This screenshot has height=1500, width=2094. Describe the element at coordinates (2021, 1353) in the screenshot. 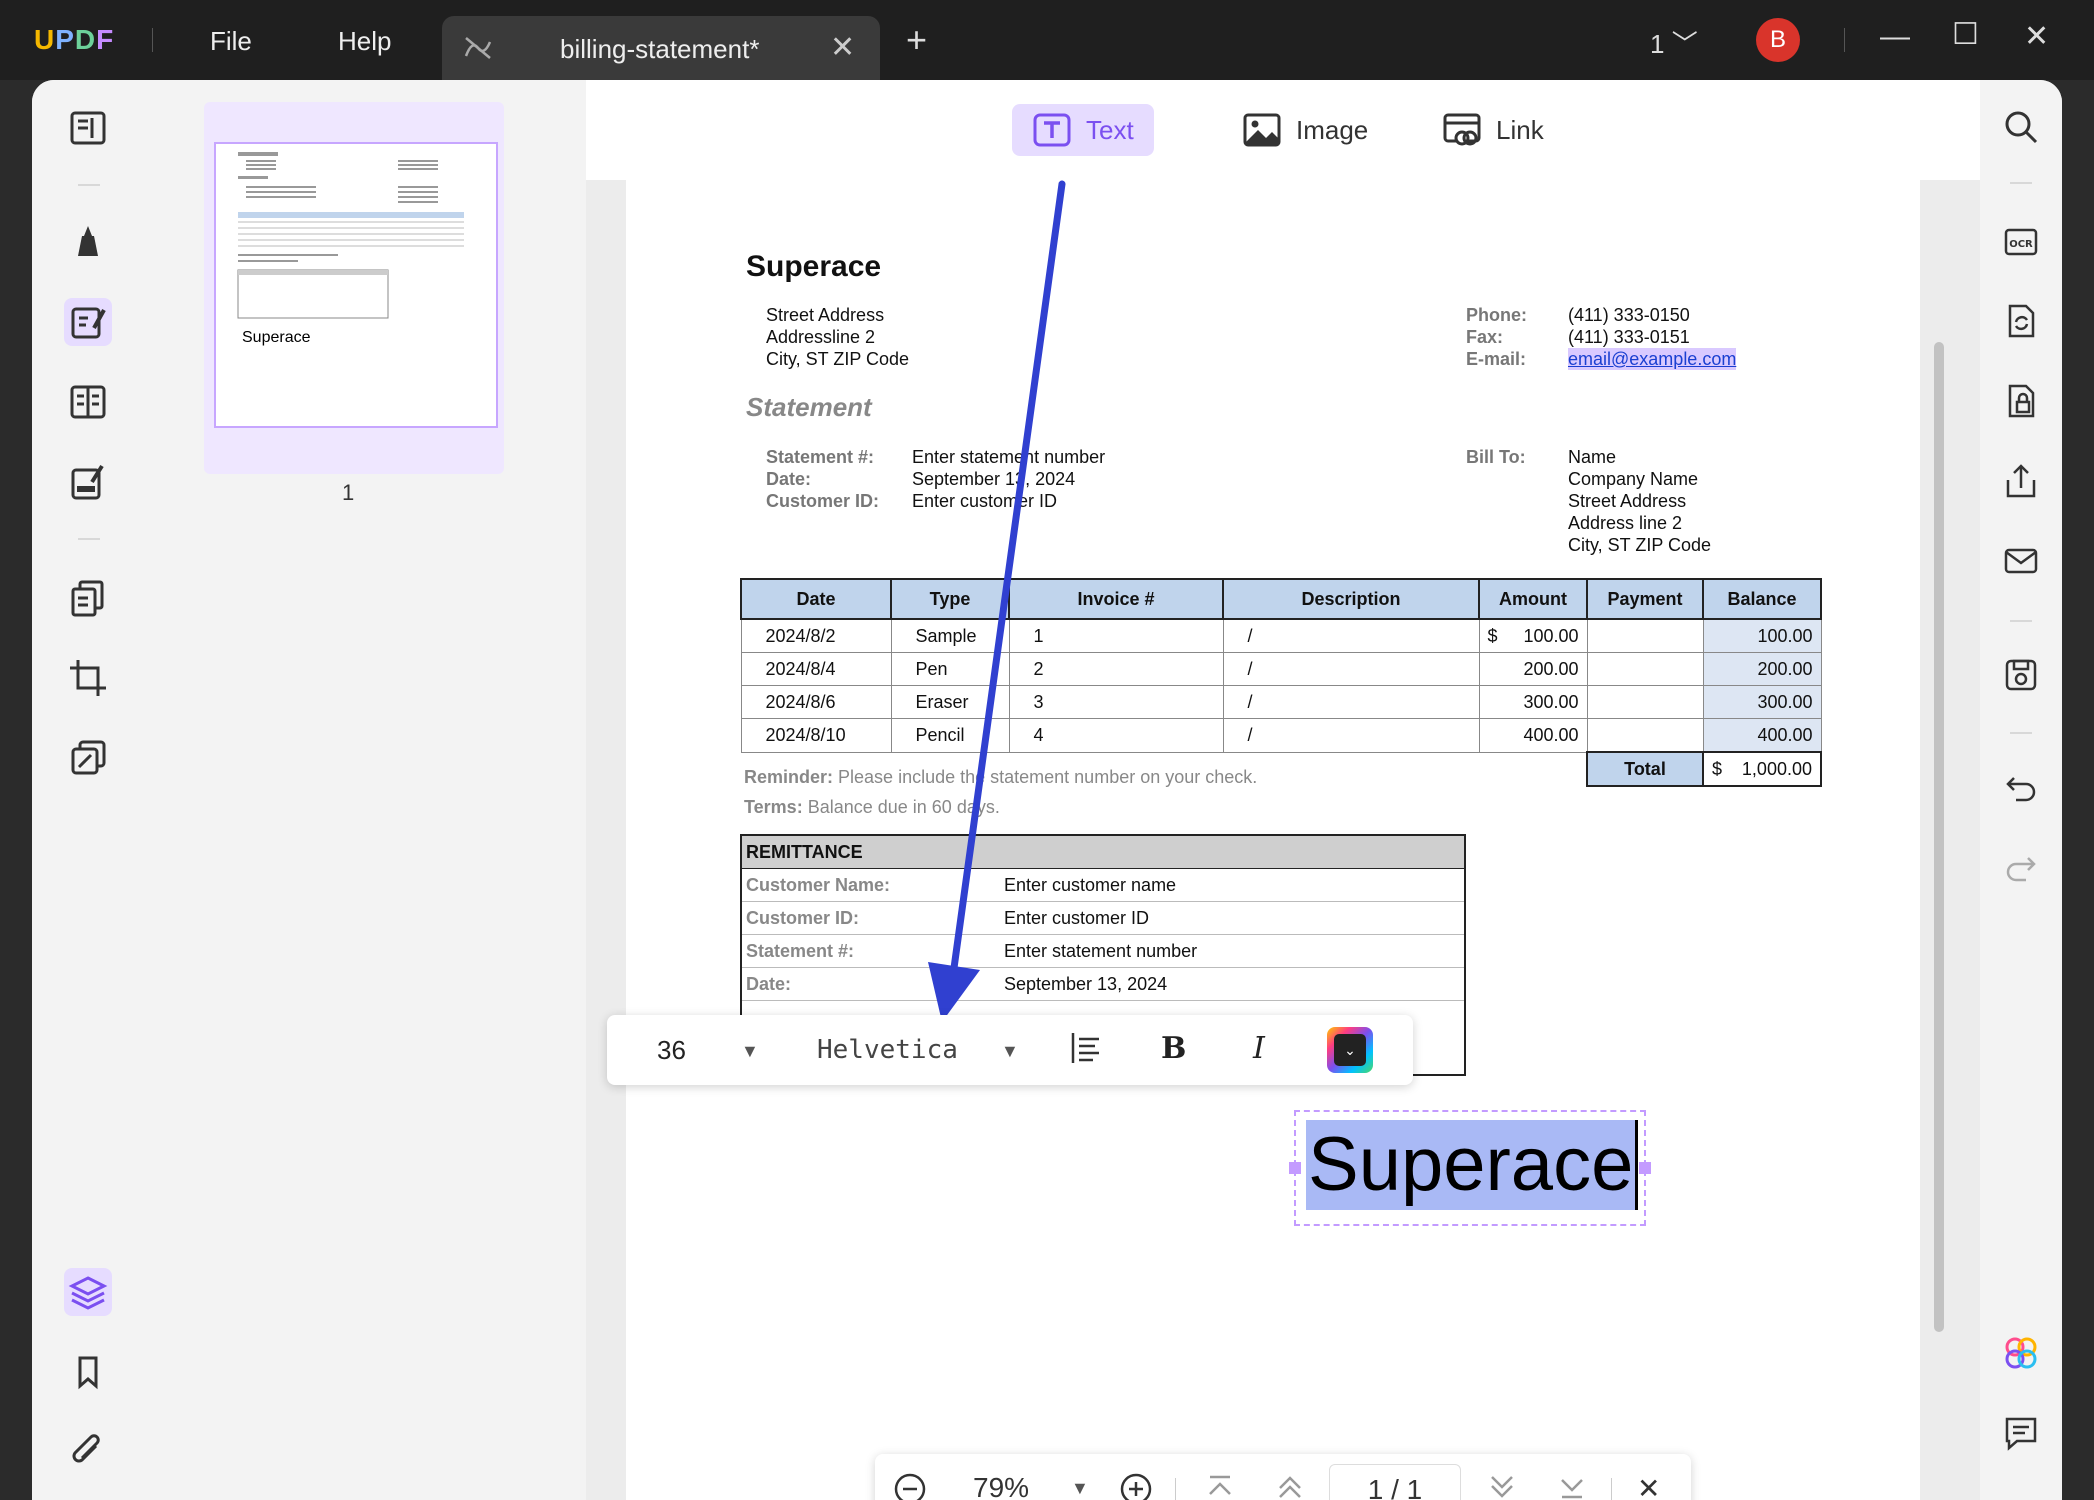

I see `updf-ai-icon` at that location.